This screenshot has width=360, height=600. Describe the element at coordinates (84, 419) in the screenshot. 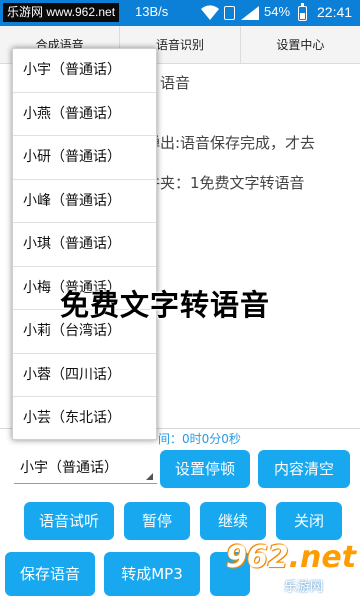

I see `voice-option: 小芸（东北话）` at that location.